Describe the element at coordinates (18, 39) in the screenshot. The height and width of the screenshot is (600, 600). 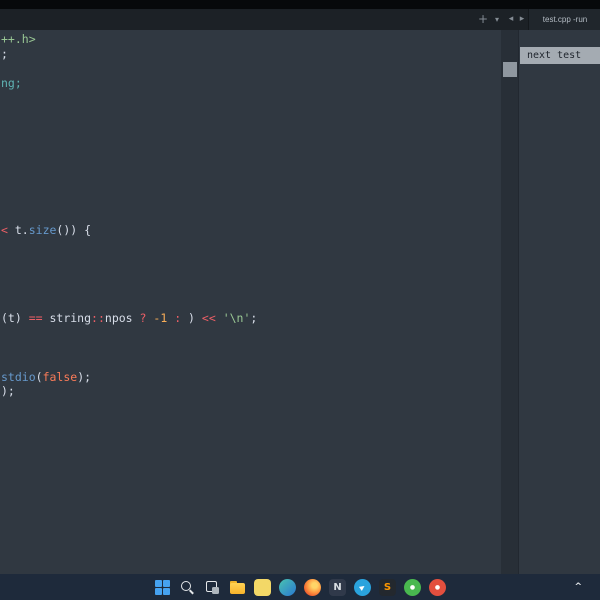
I see `code-line: ++.h>` at that location.